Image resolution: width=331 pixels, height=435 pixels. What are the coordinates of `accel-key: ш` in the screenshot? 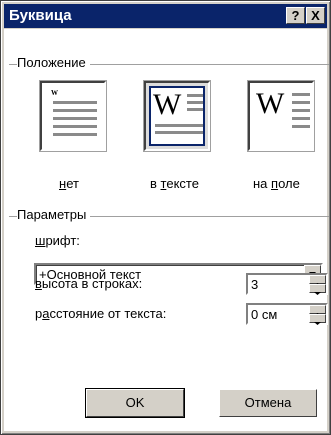 It's located at (40, 240).